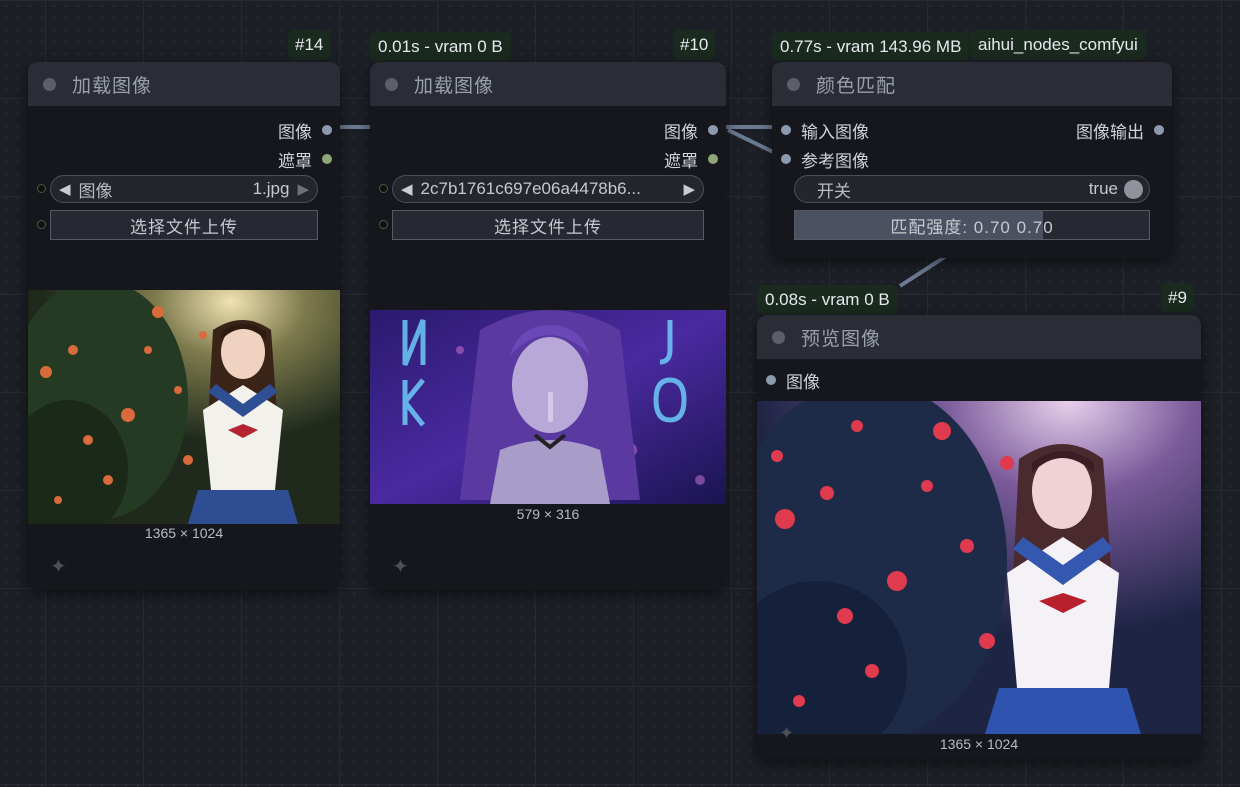 Image resolution: width=1240 pixels, height=787 pixels. Describe the element at coordinates (1103, 188) in the screenshot. I see `toggle-value: true` at that location.